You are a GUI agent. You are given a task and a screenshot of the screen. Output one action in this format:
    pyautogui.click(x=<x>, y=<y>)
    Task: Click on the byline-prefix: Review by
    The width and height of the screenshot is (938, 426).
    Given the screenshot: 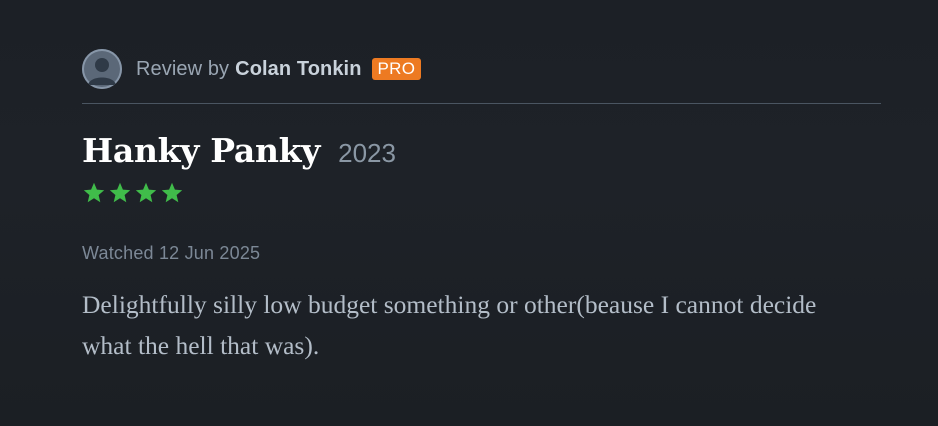 What is the action you would take?
    pyautogui.click(x=183, y=68)
    